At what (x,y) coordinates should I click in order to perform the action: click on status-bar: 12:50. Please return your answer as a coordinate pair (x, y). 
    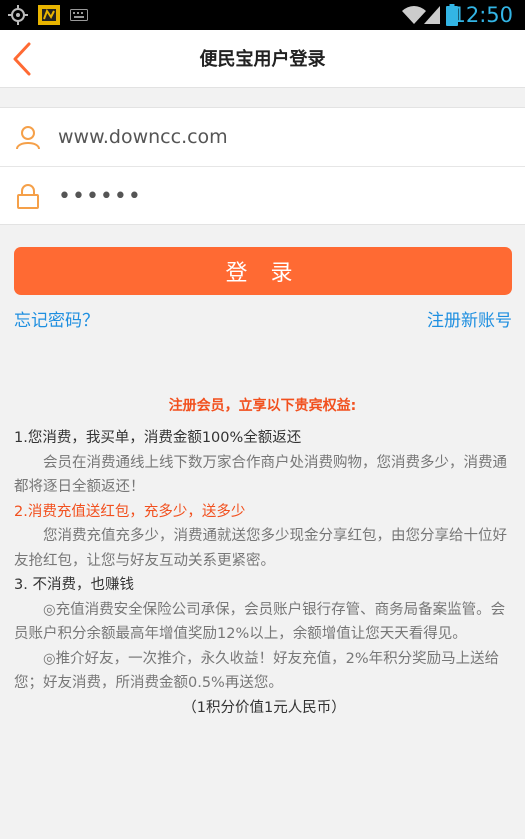
    Looking at the image, I should click on (262, 15).